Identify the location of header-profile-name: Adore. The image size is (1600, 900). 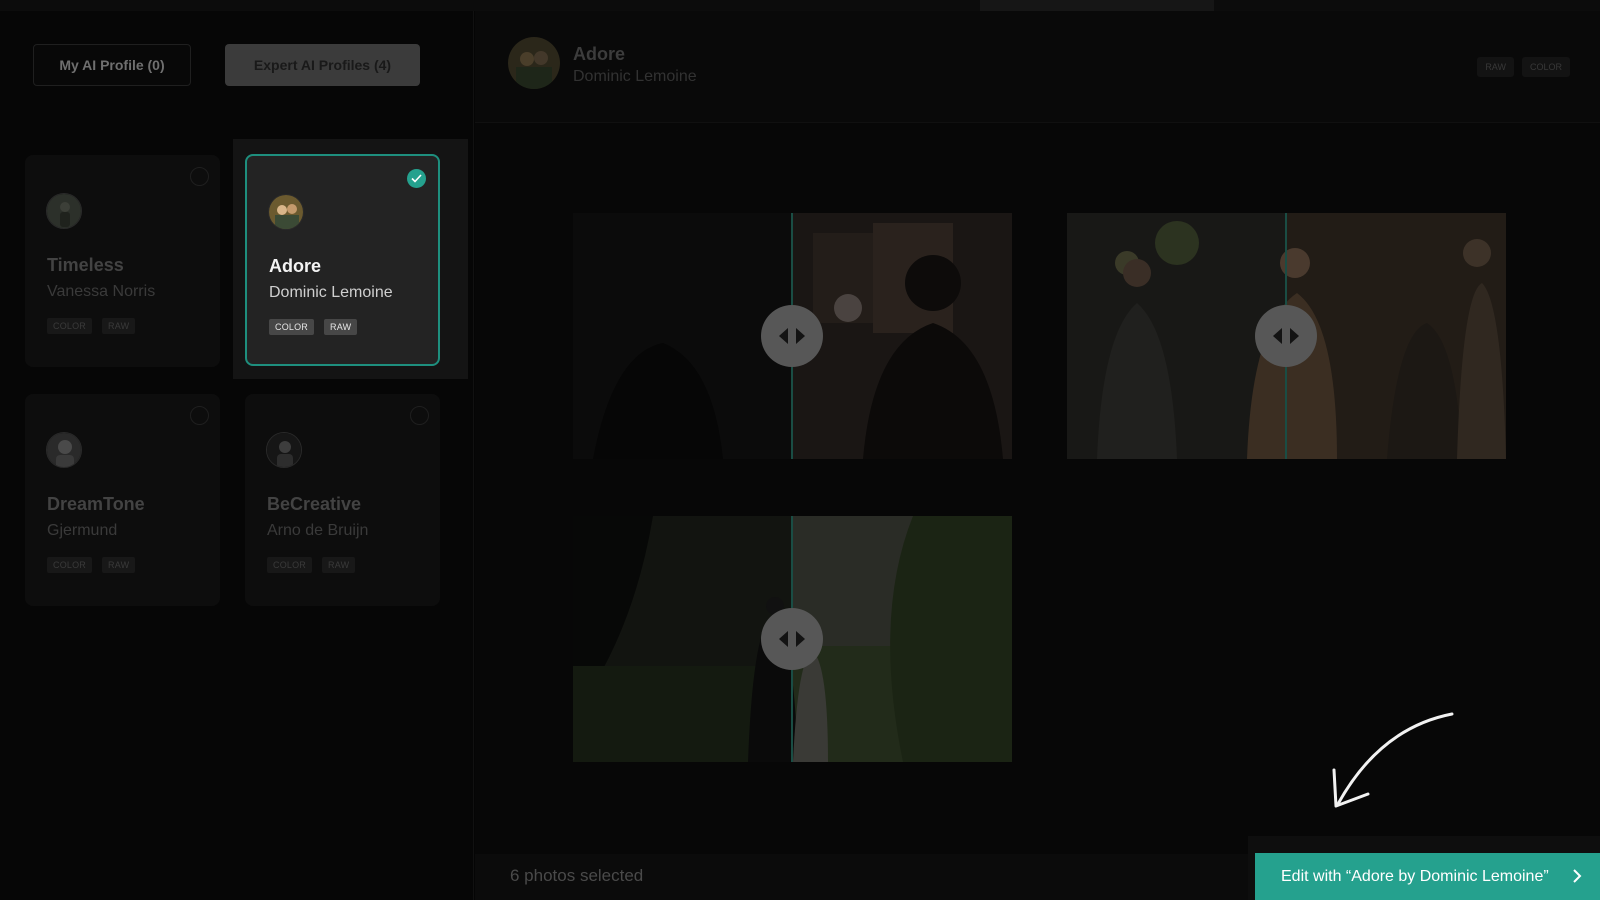
(599, 54).